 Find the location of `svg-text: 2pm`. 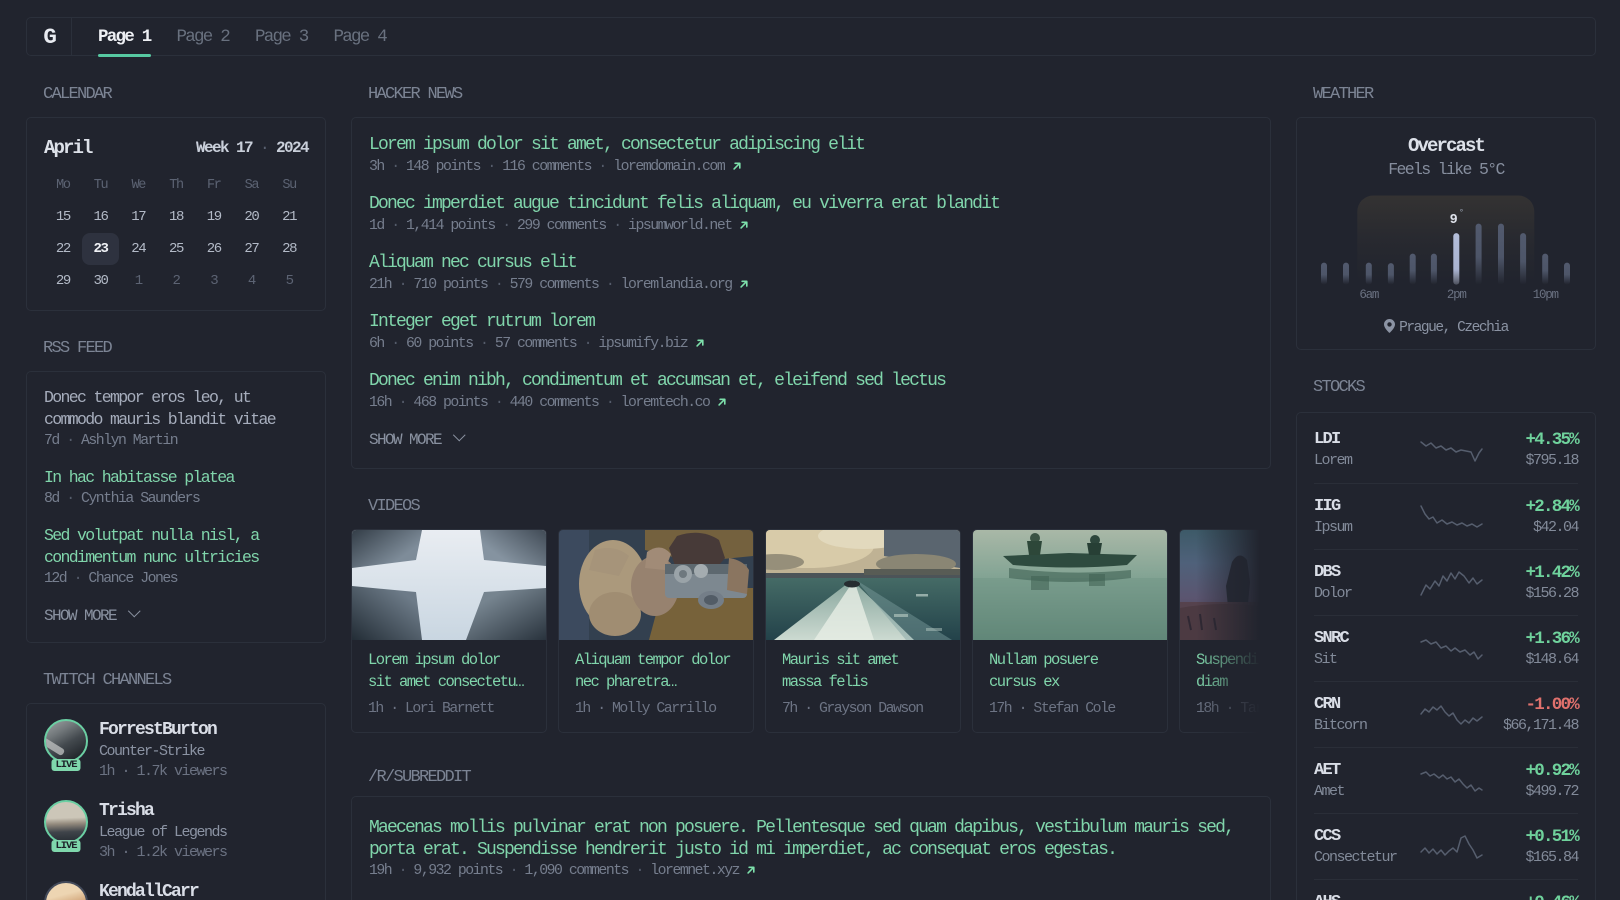

svg-text: 2pm is located at coordinates (1457, 295).